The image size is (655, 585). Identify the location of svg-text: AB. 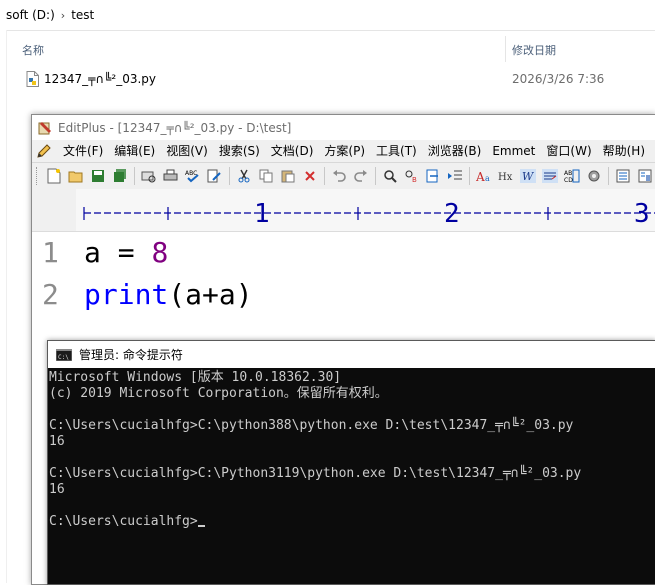
(568, 173).